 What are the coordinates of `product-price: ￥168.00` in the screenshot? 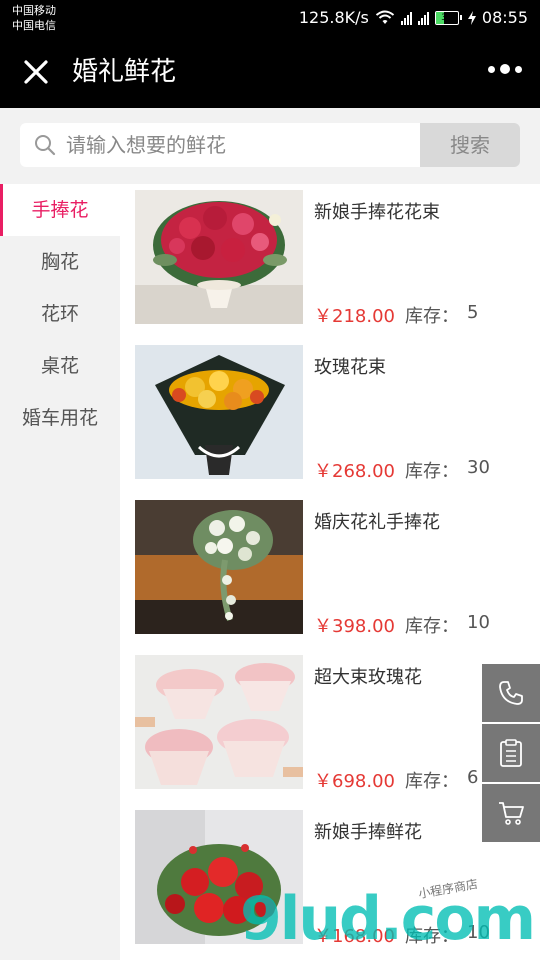 It's located at (354, 936).